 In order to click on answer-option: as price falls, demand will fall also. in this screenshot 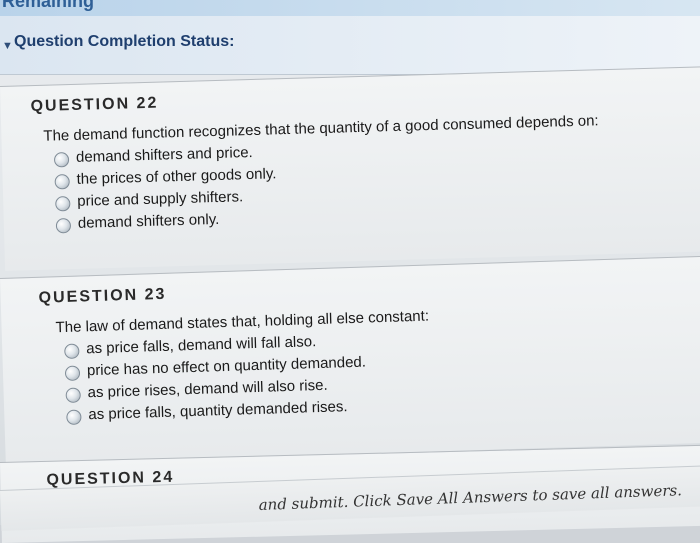, I will do `click(190, 347)`.